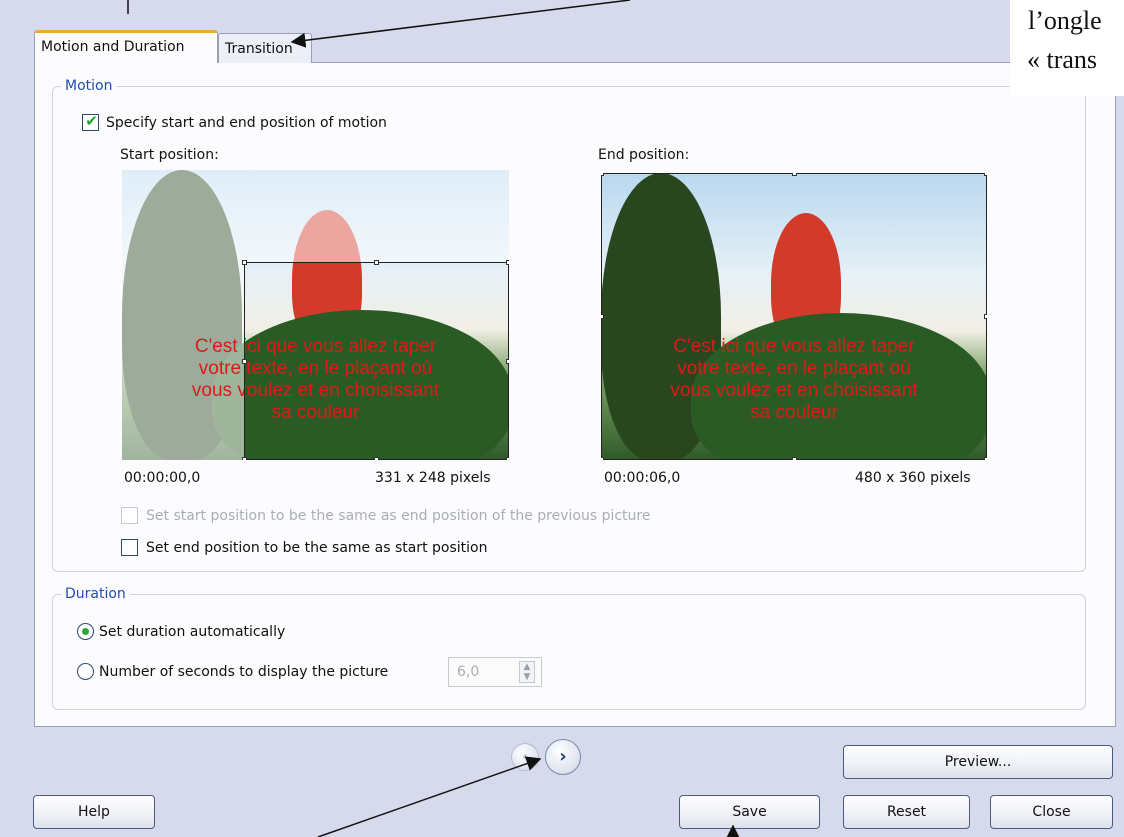 The height and width of the screenshot is (837, 1124). Describe the element at coordinates (460, 24) in the screenshot. I see `arrow-to-transition-tab` at that location.